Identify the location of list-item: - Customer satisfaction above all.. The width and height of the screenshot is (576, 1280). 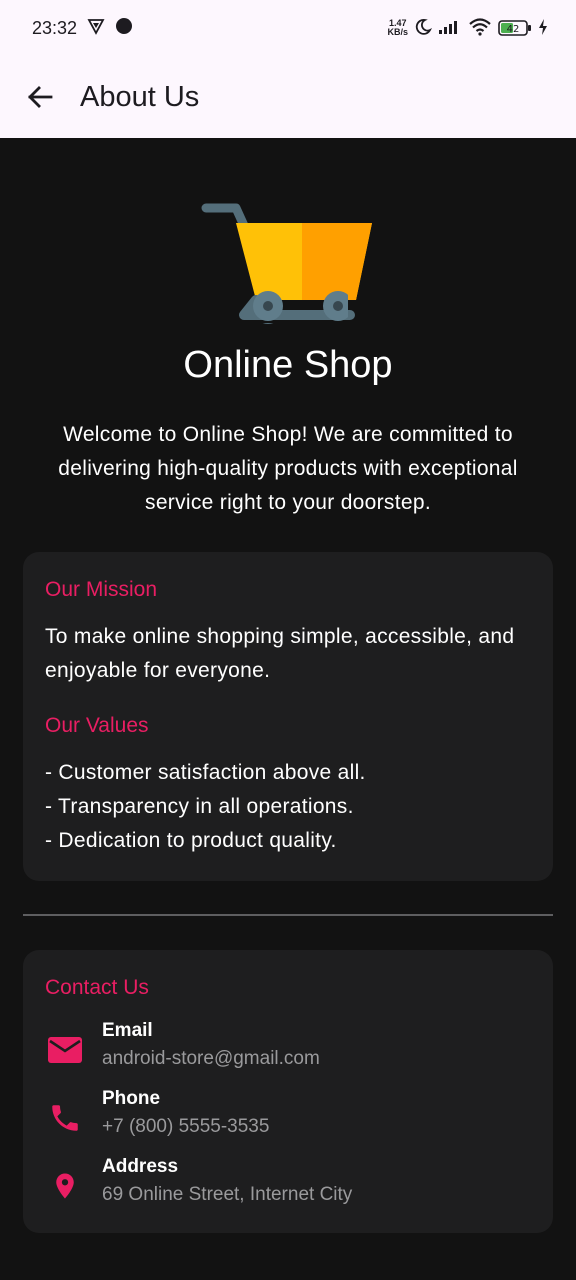
(205, 772).